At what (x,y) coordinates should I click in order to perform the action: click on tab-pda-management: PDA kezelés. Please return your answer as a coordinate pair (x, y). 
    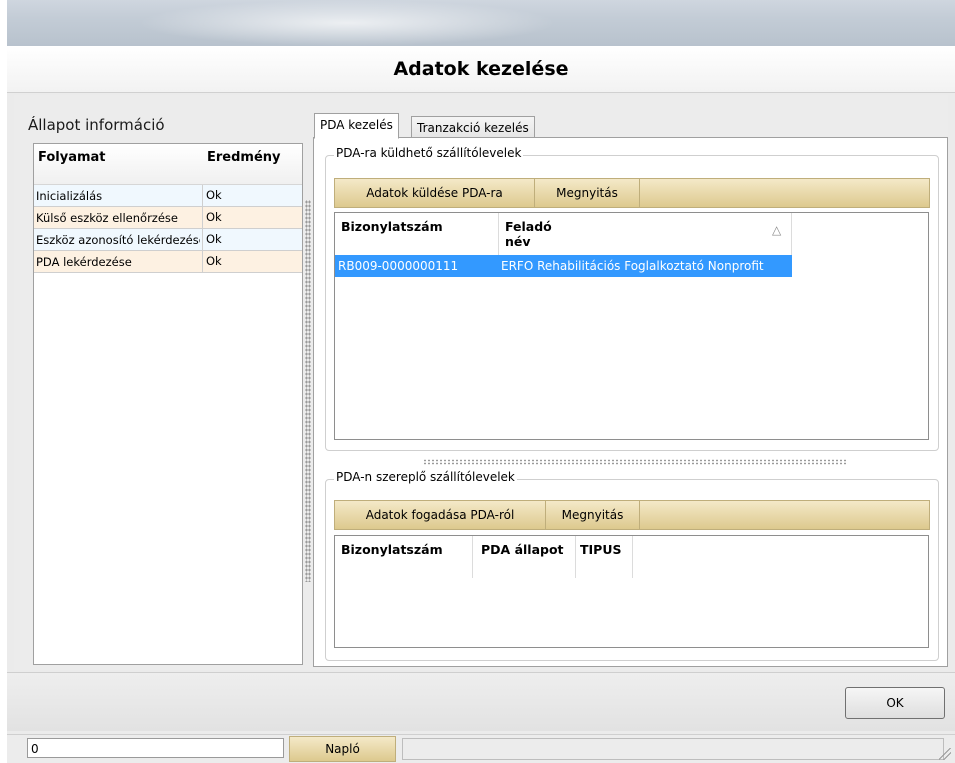
    Looking at the image, I should click on (356, 126).